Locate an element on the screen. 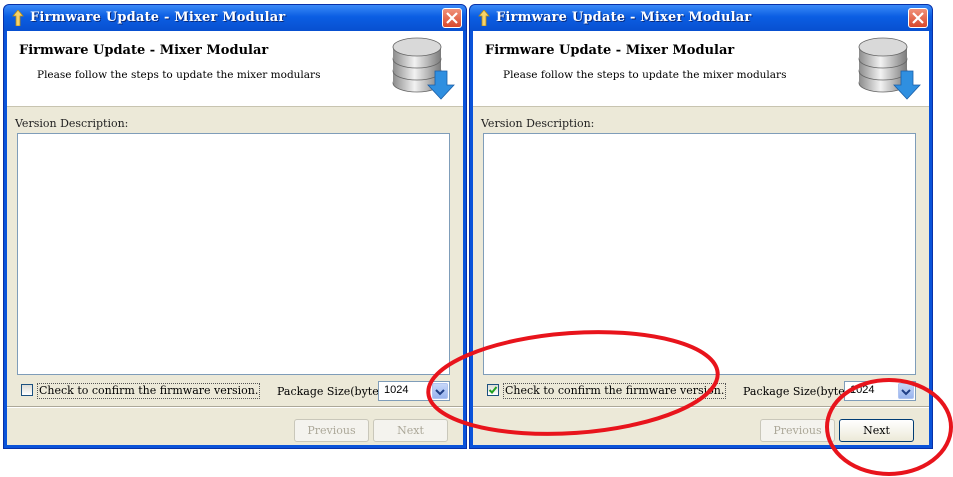  checkmark-icon is located at coordinates (493, 390).